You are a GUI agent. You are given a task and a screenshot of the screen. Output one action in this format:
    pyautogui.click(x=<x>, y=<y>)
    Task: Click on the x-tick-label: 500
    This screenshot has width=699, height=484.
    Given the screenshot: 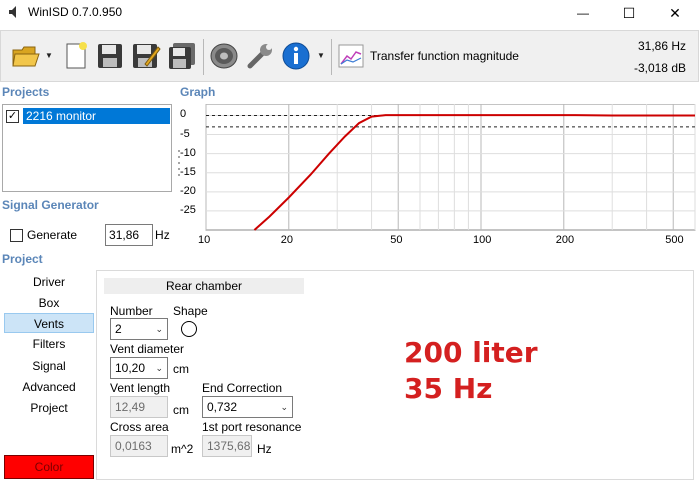 What is the action you would take?
    pyautogui.click(x=674, y=240)
    